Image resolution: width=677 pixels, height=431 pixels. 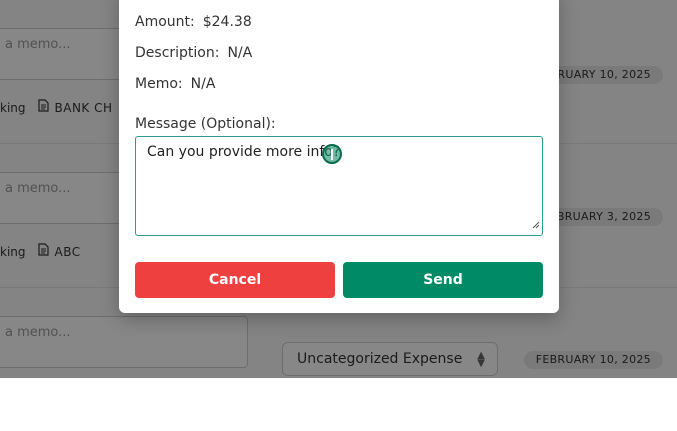 What do you see at coordinates (177, 53) in the screenshot?
I see `description-label: Description:` at bounding box center [177, 53].